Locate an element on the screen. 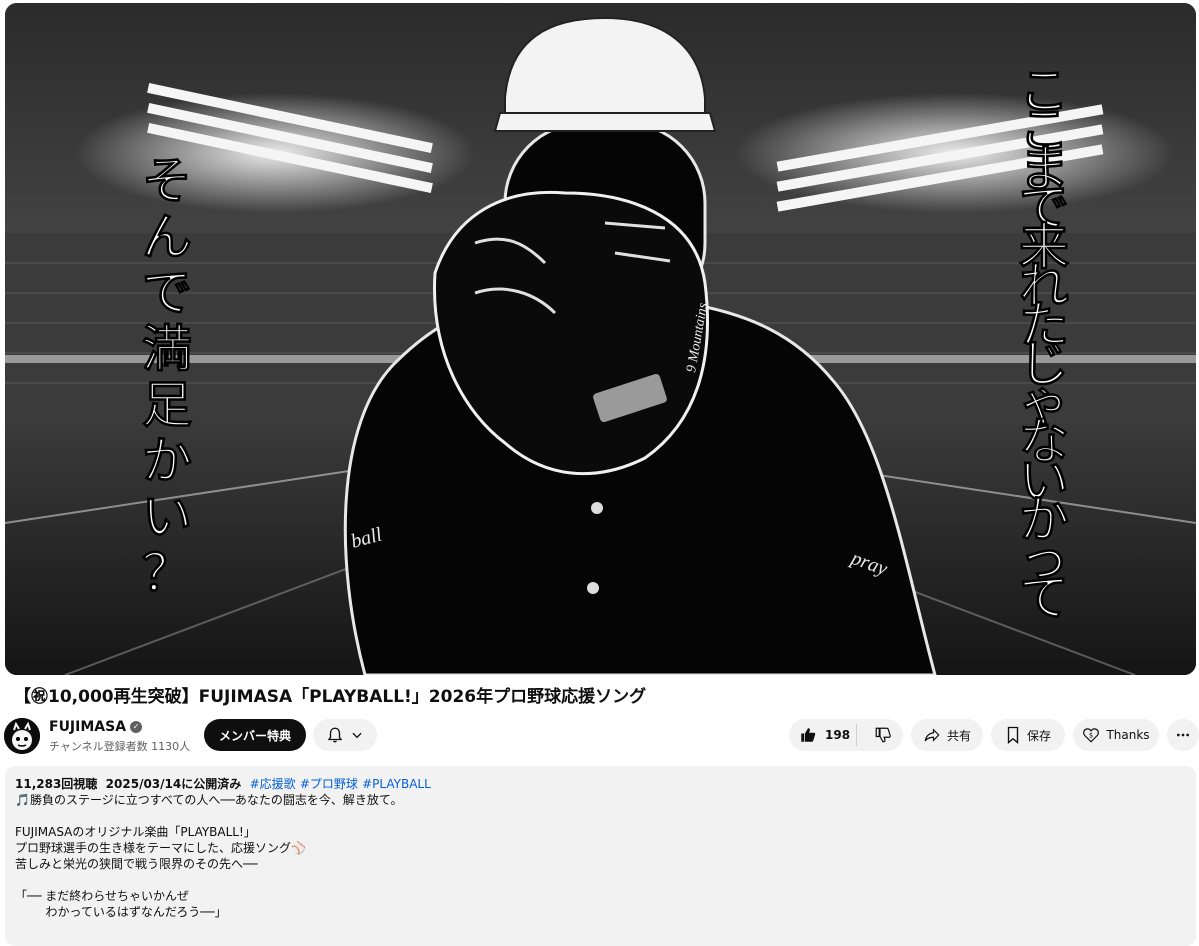  member-perks-button: メンバー特典 is located at coordinates (255, 735).